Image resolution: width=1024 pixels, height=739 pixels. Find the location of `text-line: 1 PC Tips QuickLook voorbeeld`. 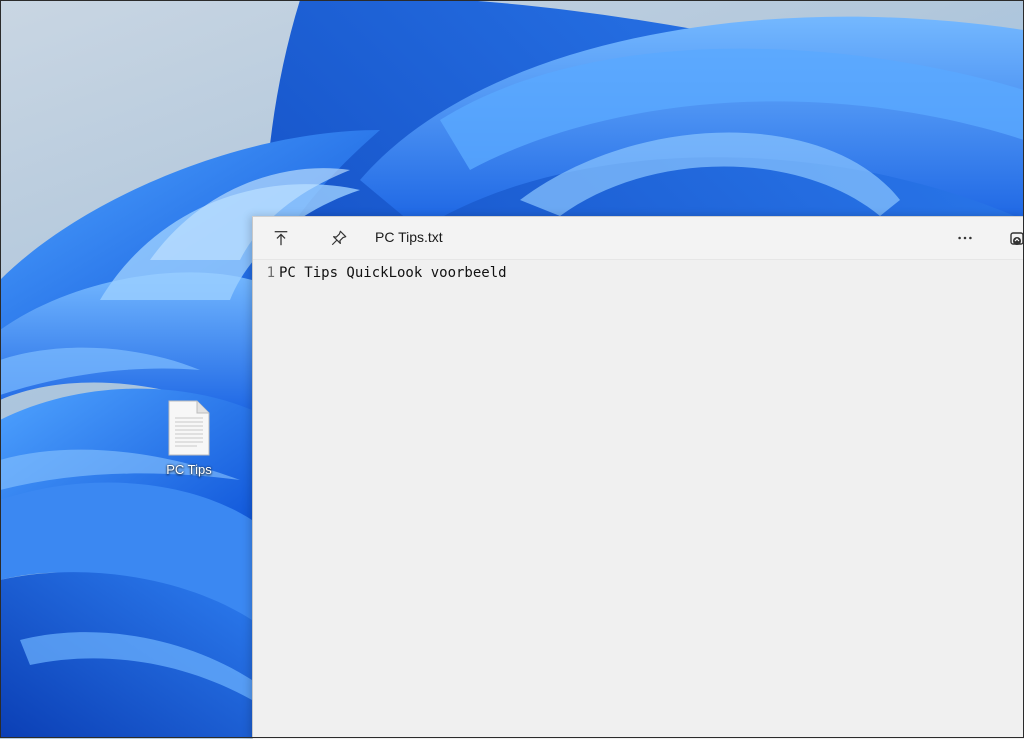

text-line: 1 PC Tips QuickLook voorbeeld is located at coordinates (380, 273).